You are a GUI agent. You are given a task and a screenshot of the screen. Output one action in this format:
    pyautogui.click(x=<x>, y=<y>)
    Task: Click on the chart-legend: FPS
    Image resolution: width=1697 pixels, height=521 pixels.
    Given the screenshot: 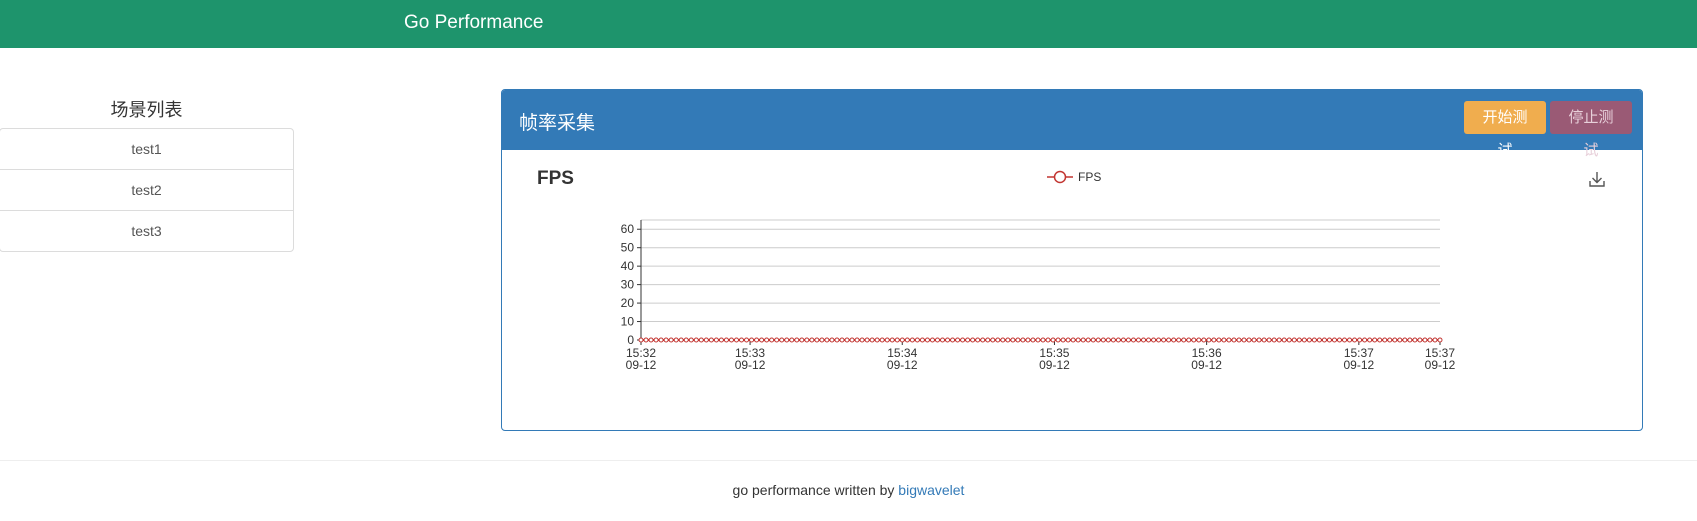 What is the action you would take?
    pyautogui.click(x=1074, y=177)
    